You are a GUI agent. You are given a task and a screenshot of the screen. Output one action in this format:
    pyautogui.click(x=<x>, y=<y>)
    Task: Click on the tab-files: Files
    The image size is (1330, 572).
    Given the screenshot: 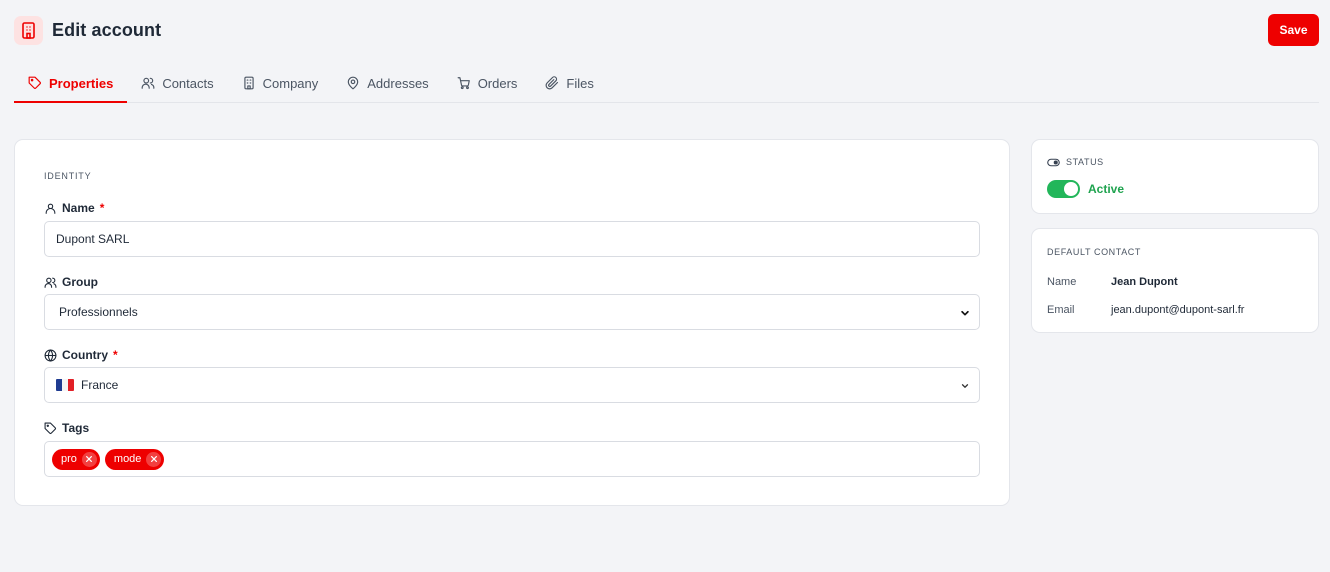 What is the action you would take?
    pyautogui.click(x=569, y=83)
    